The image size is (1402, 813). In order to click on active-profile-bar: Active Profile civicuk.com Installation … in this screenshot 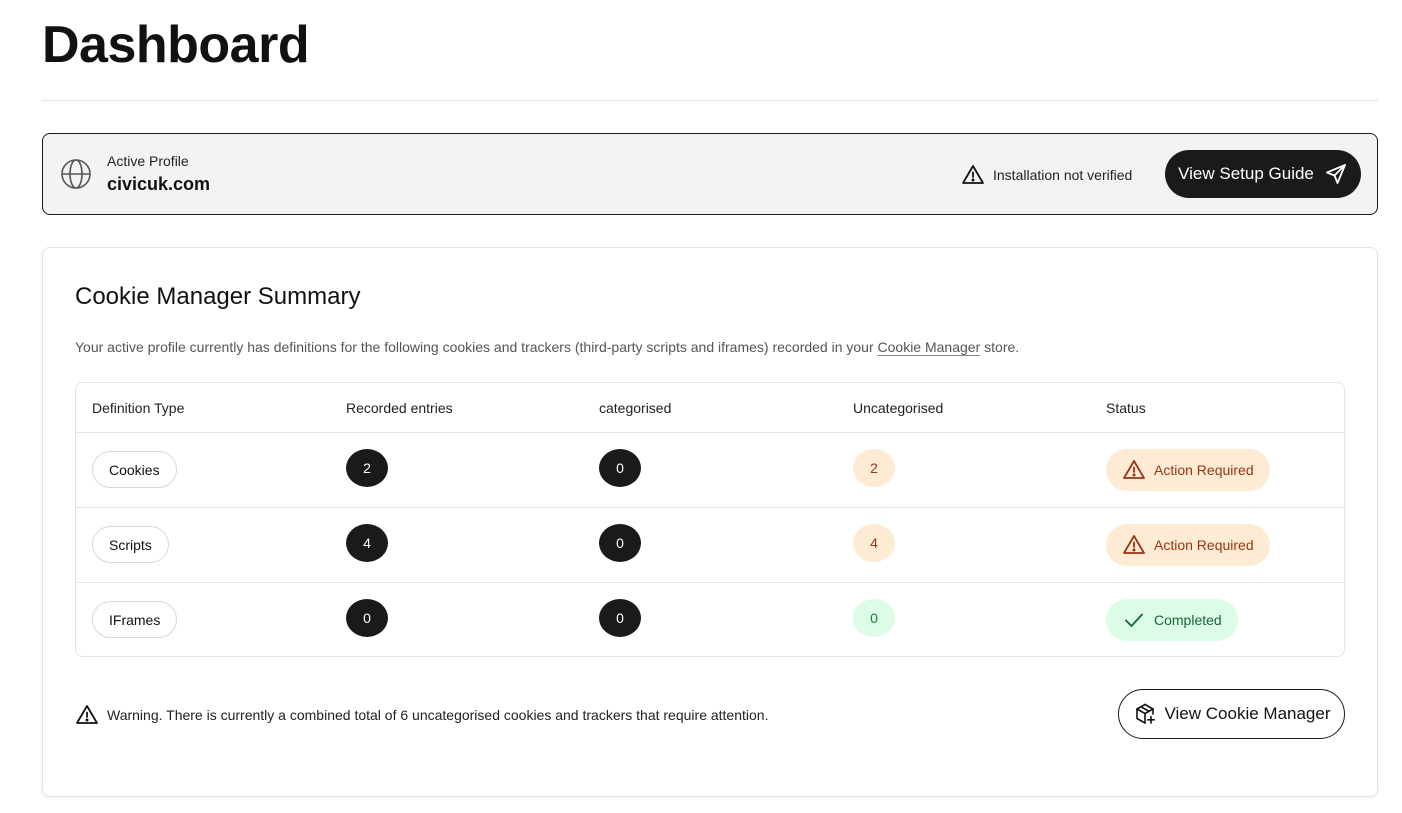, I will do `click(710, 174)`.